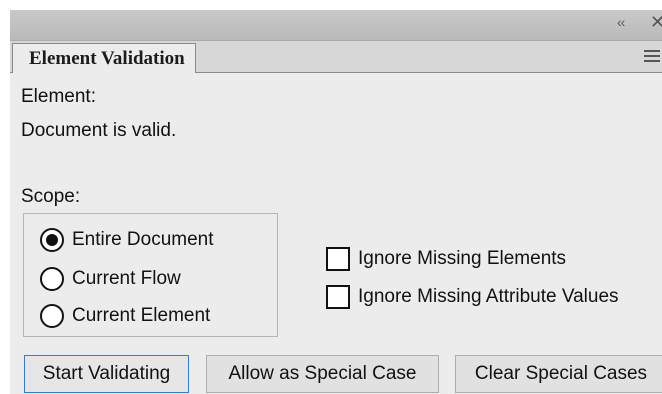 The height and width of the screenshot is (394, 662). I want to click on clear-special-cases-button: Clear Special Cases, so click(558, 374).